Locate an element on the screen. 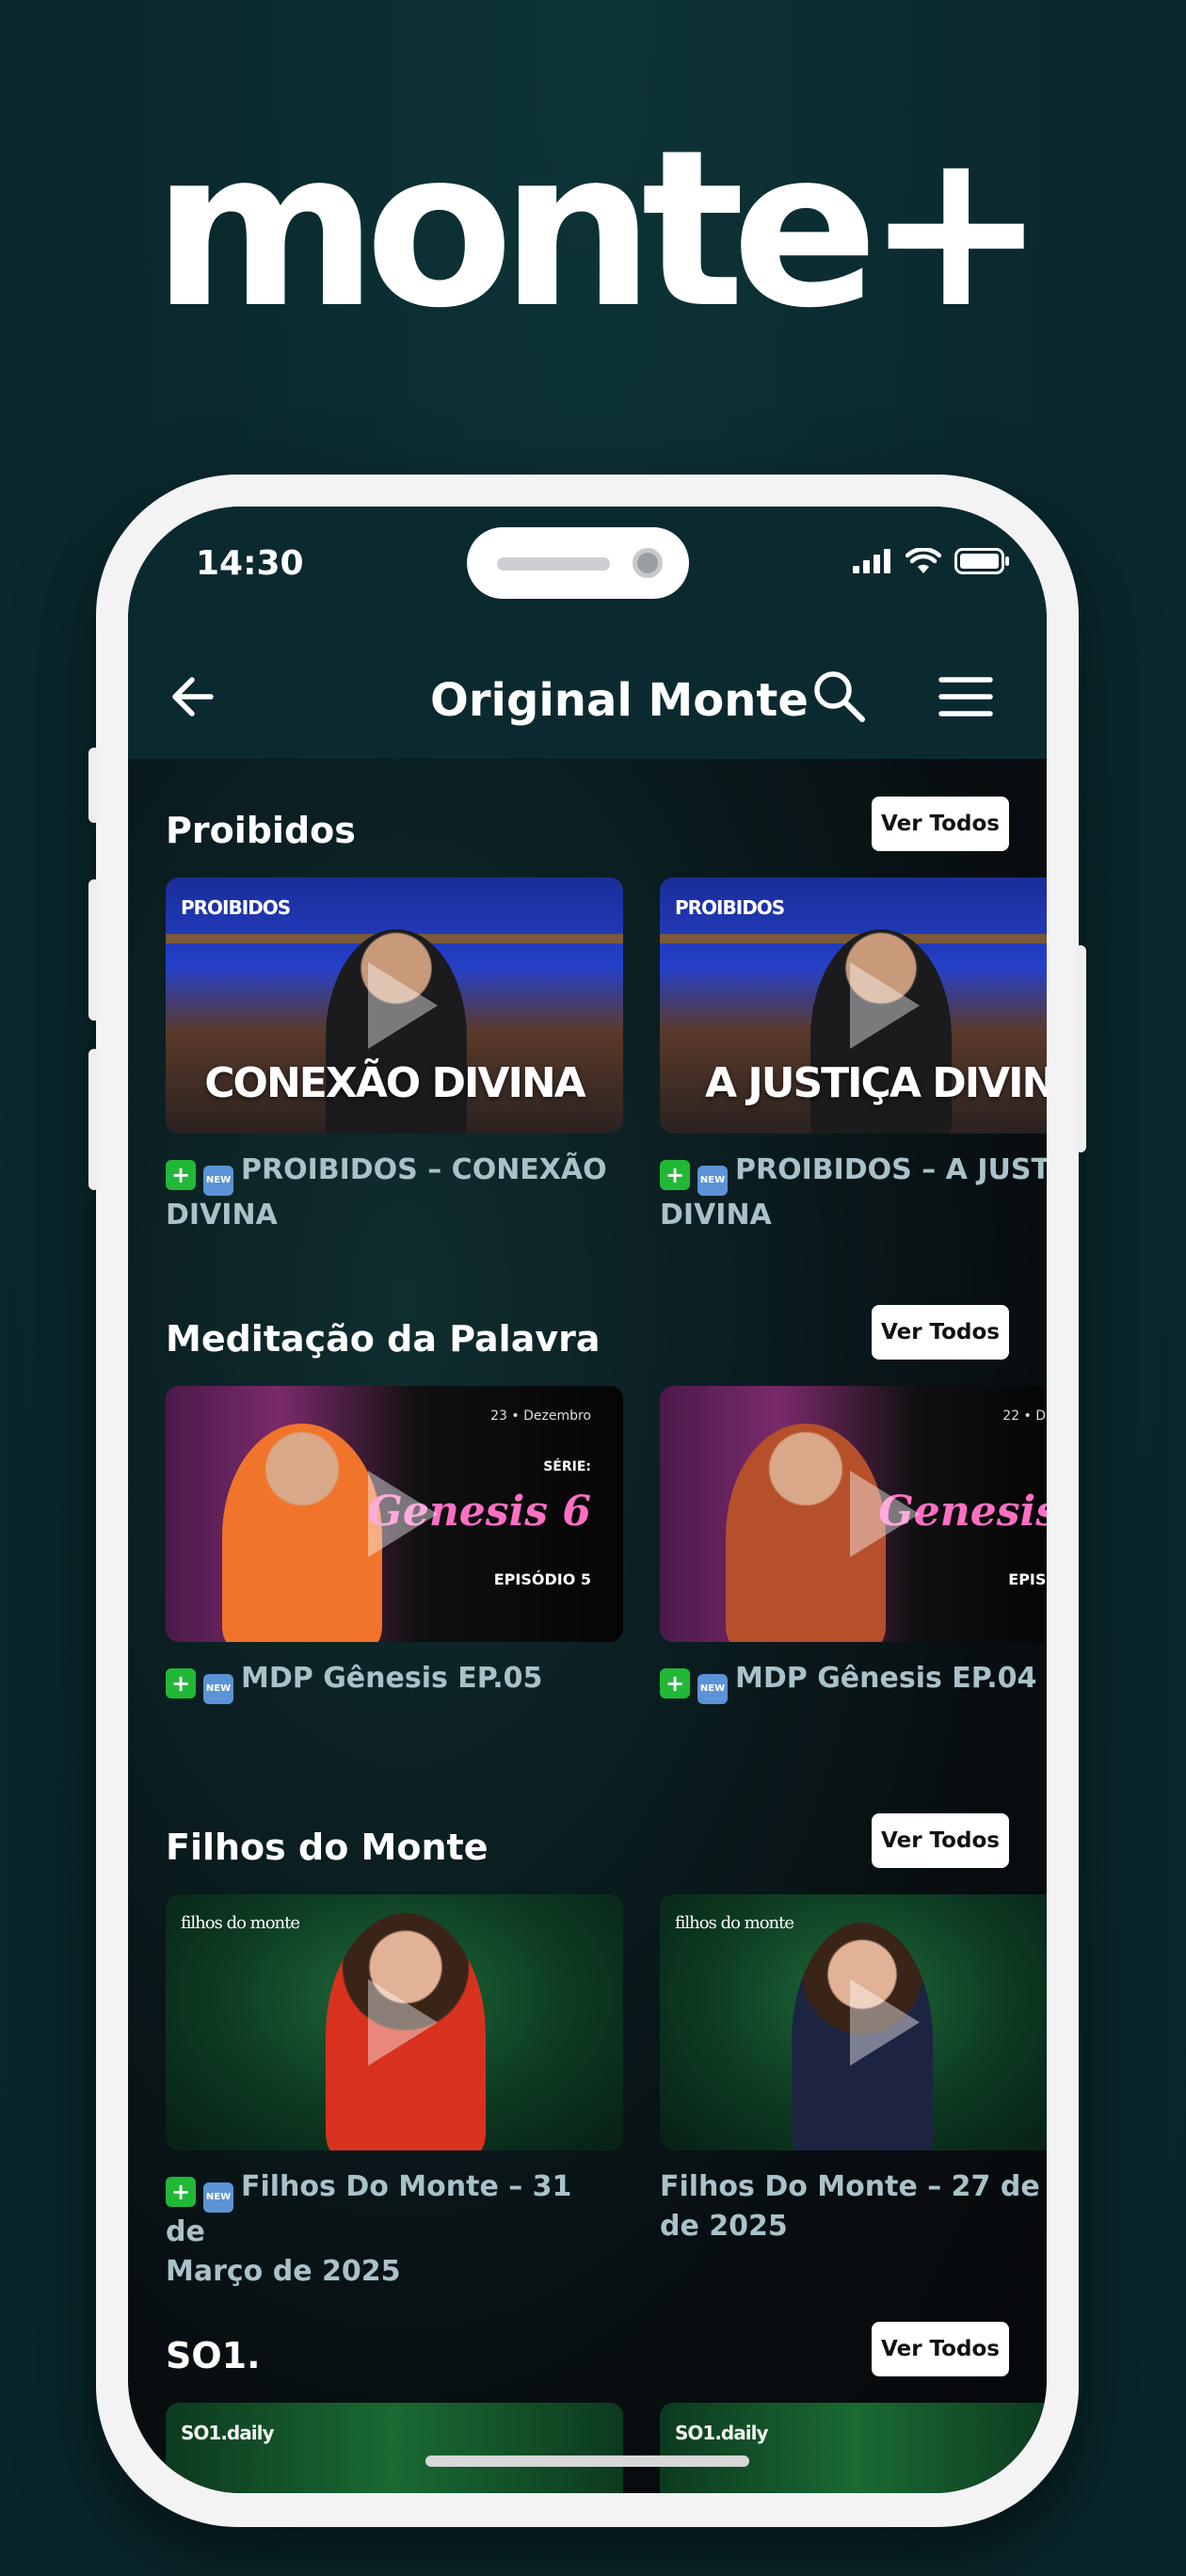 The width and height of the screenshot is (1186, 2576). page-title: Original Monte is located at coordinates (619, 700).